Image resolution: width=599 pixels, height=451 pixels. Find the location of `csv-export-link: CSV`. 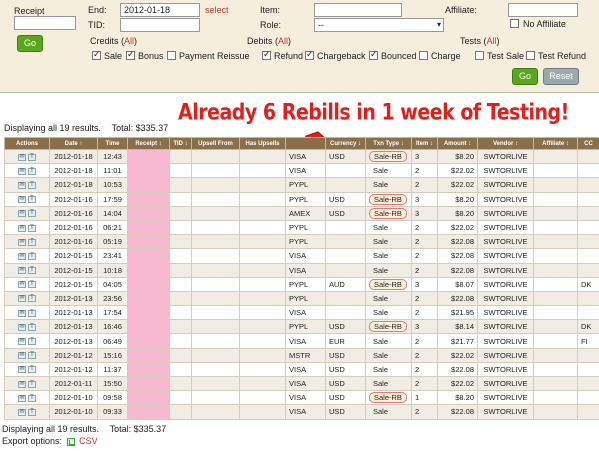

csv-export-link: CSV is located at coordinates (88, 441).